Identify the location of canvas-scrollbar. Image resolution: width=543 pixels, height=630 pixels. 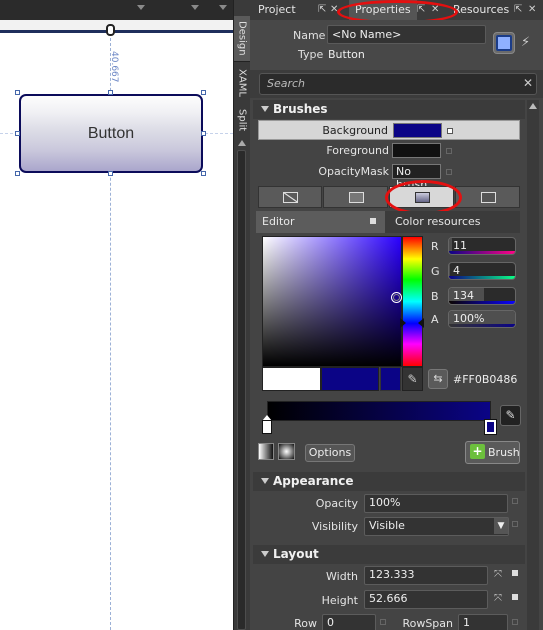
(241, 390).